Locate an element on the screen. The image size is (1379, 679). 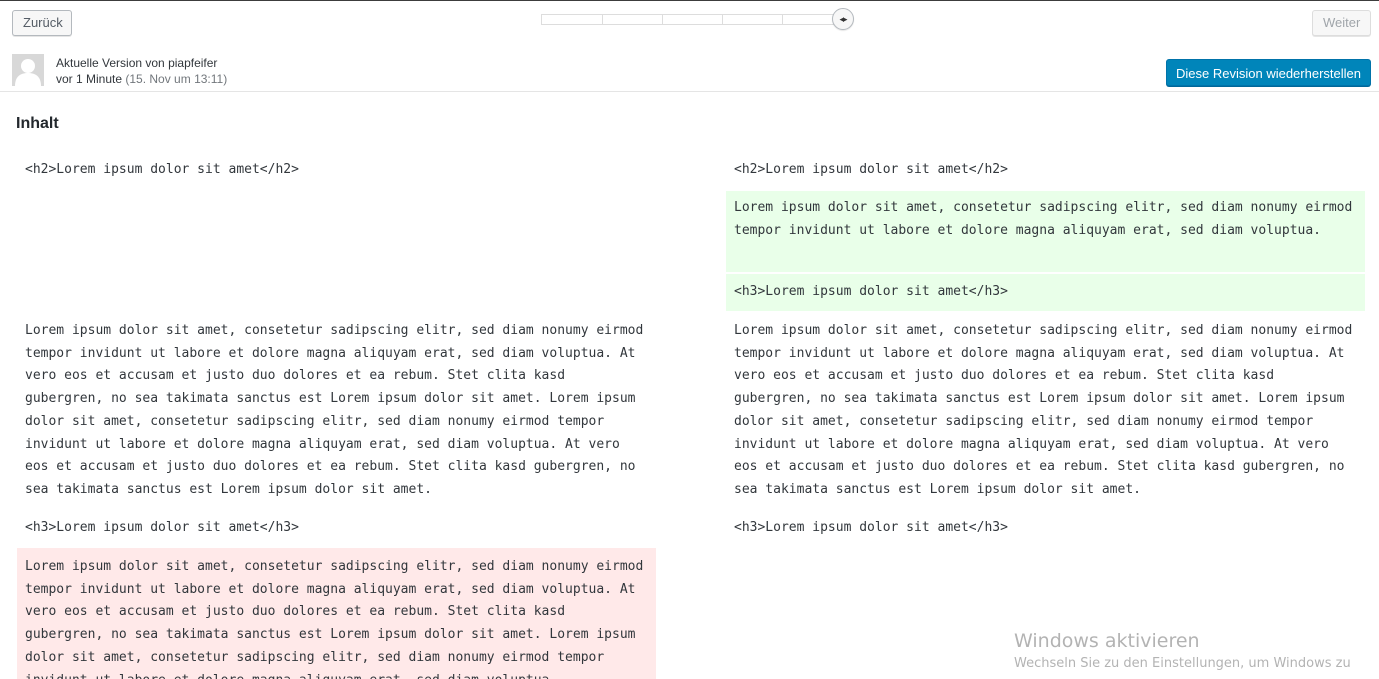
section-title: Inhalt is located at coordinates (37, 123).